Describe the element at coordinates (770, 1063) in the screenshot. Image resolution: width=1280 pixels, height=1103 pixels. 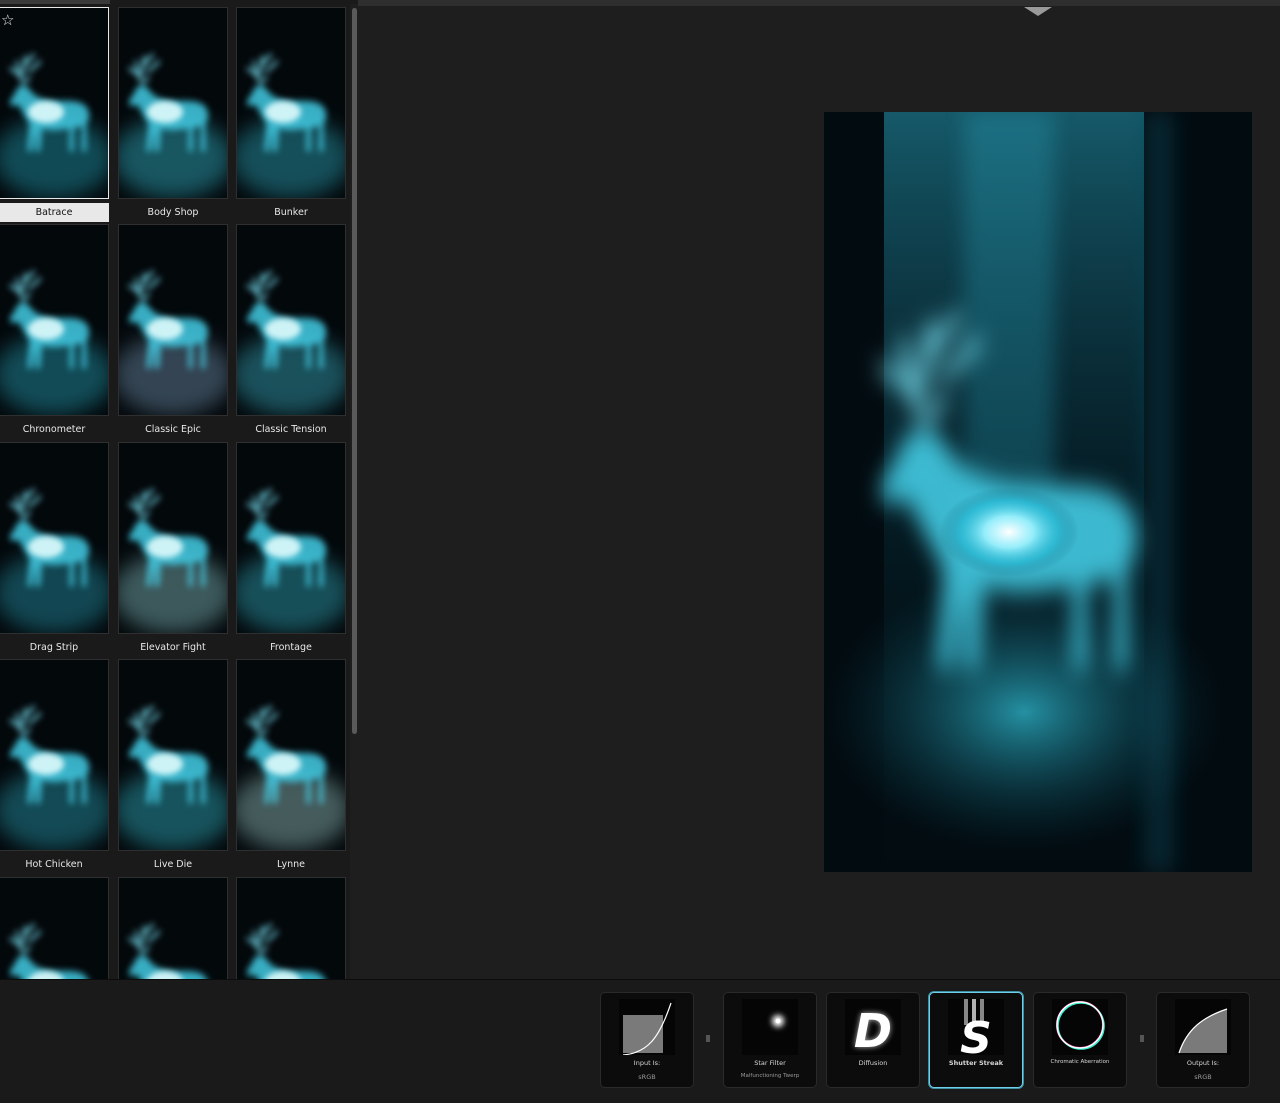
I see `tool-name: Star Filter` at that location.